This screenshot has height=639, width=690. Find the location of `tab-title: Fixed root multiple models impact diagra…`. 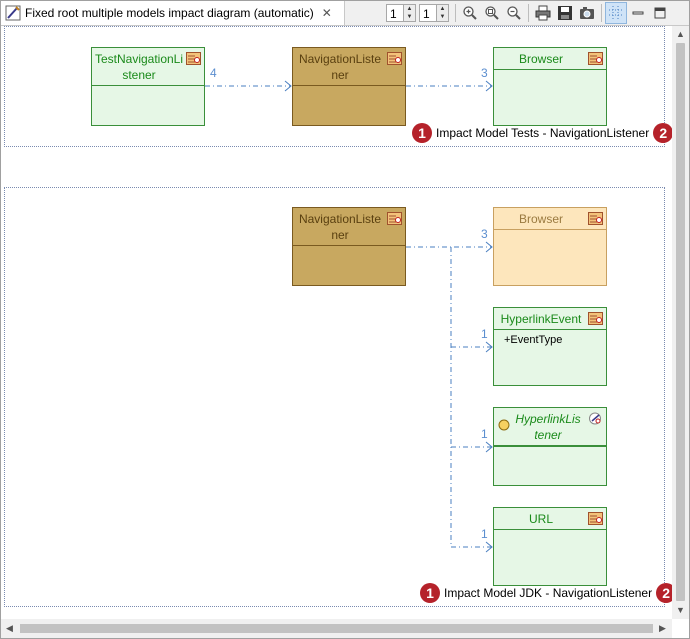

tab-title: Fixed root multiple models impact diagra… is located at coordinates (169, 13).